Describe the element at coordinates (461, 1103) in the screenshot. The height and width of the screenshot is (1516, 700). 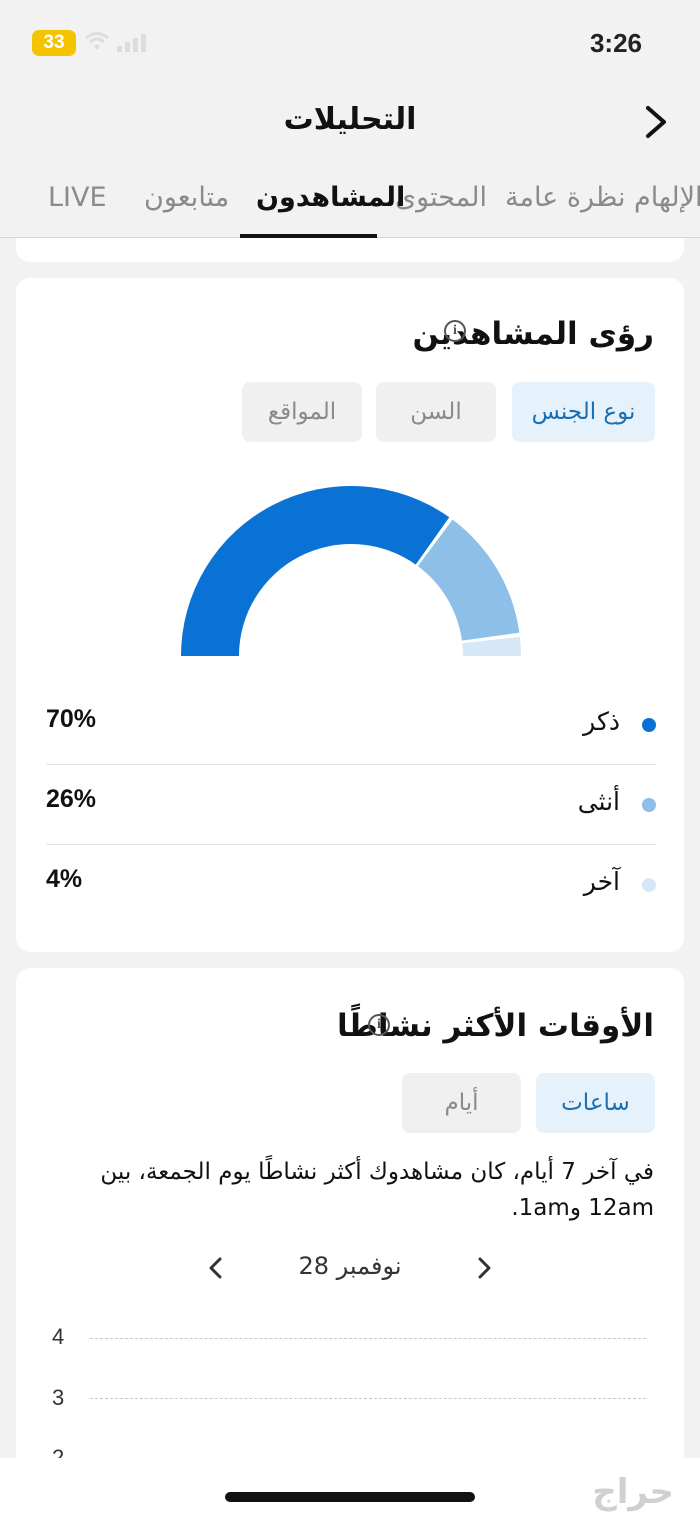
I see `segment-days: أيام` at that location.